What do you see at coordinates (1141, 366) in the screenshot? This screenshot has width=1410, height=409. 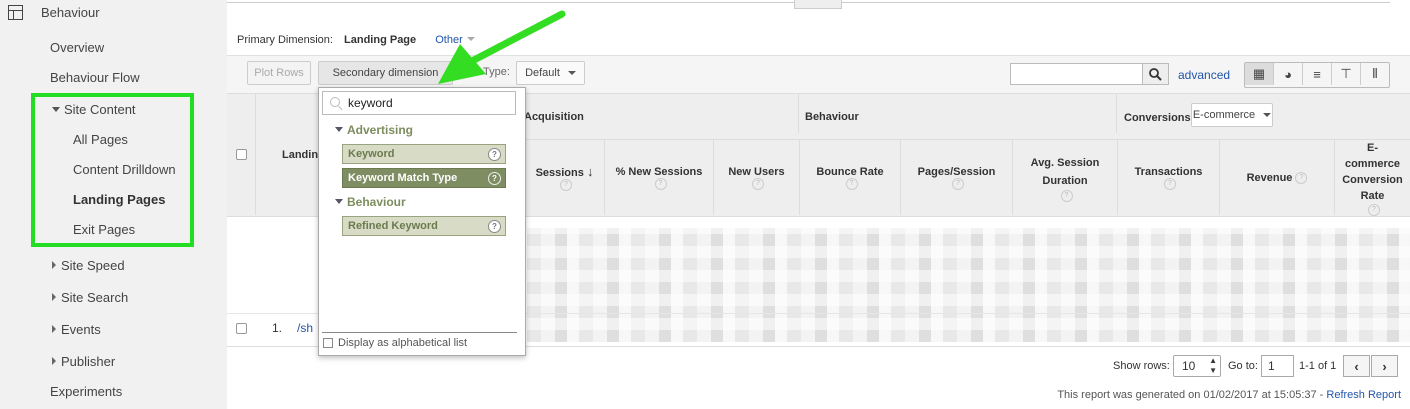 I see `show-rows-label: Show rows:` at bounding box center [1141, 366].